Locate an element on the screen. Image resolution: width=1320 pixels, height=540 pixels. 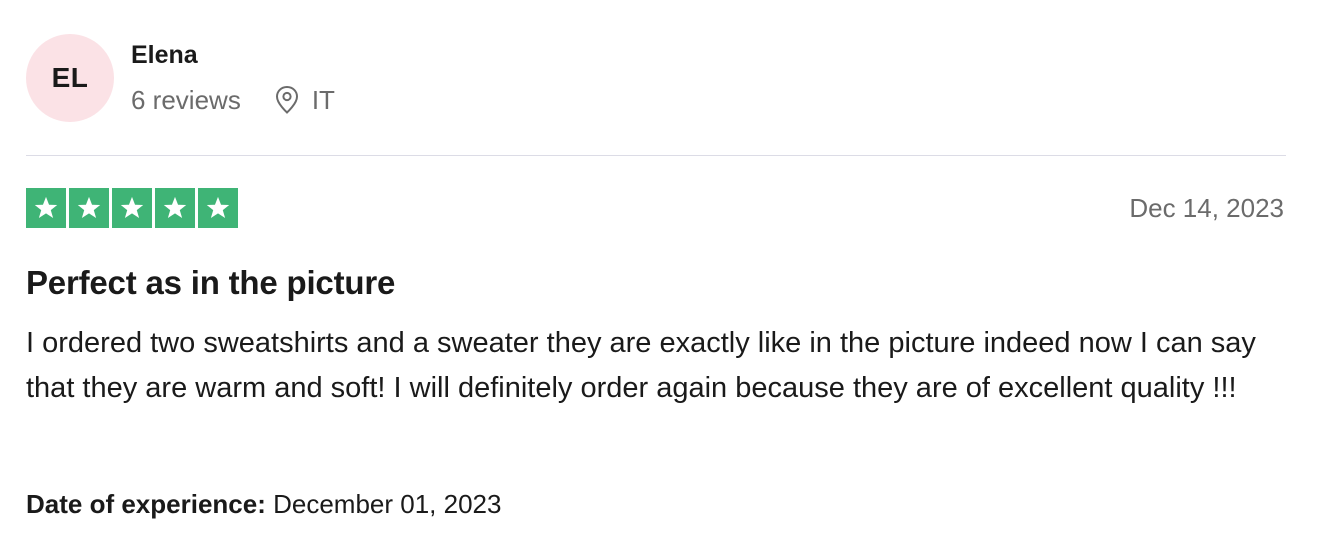
avatar: EL is located at coordinates (70, 78).